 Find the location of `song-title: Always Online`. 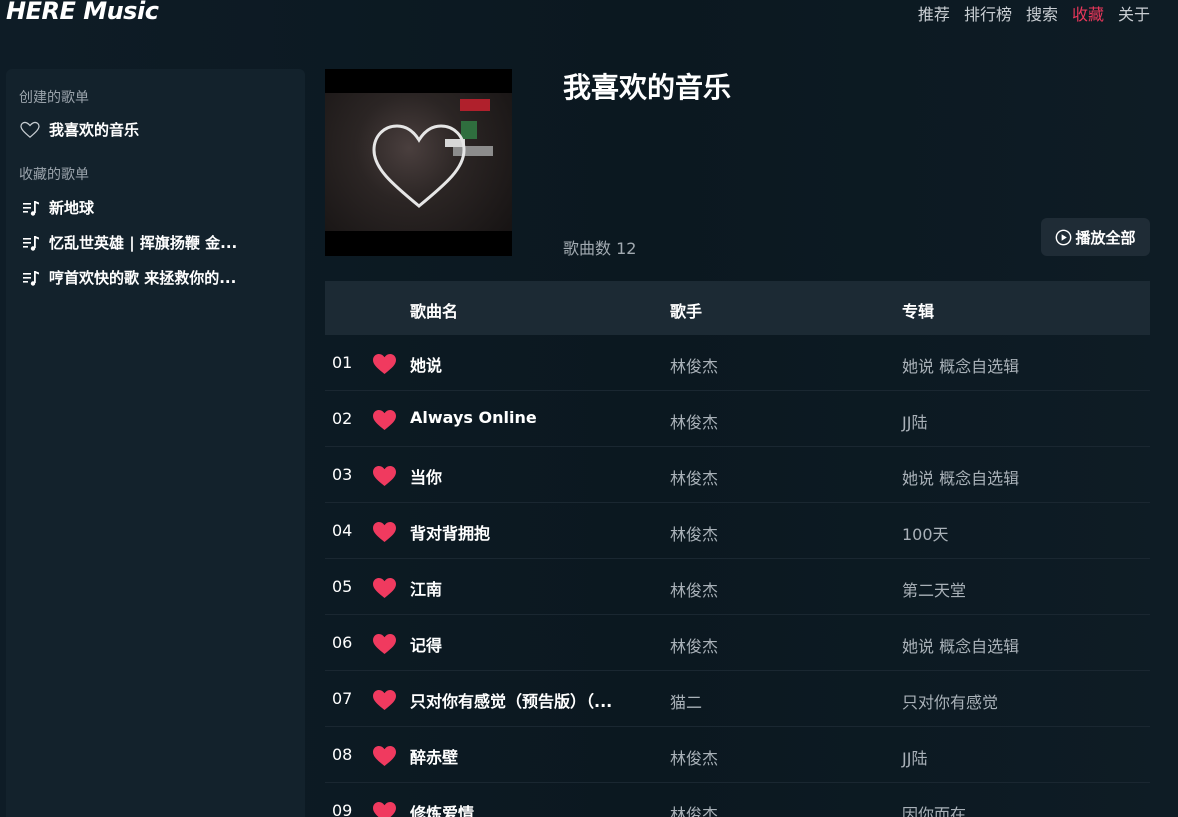

song-title: Always Online is located at coordinates (525, 417).